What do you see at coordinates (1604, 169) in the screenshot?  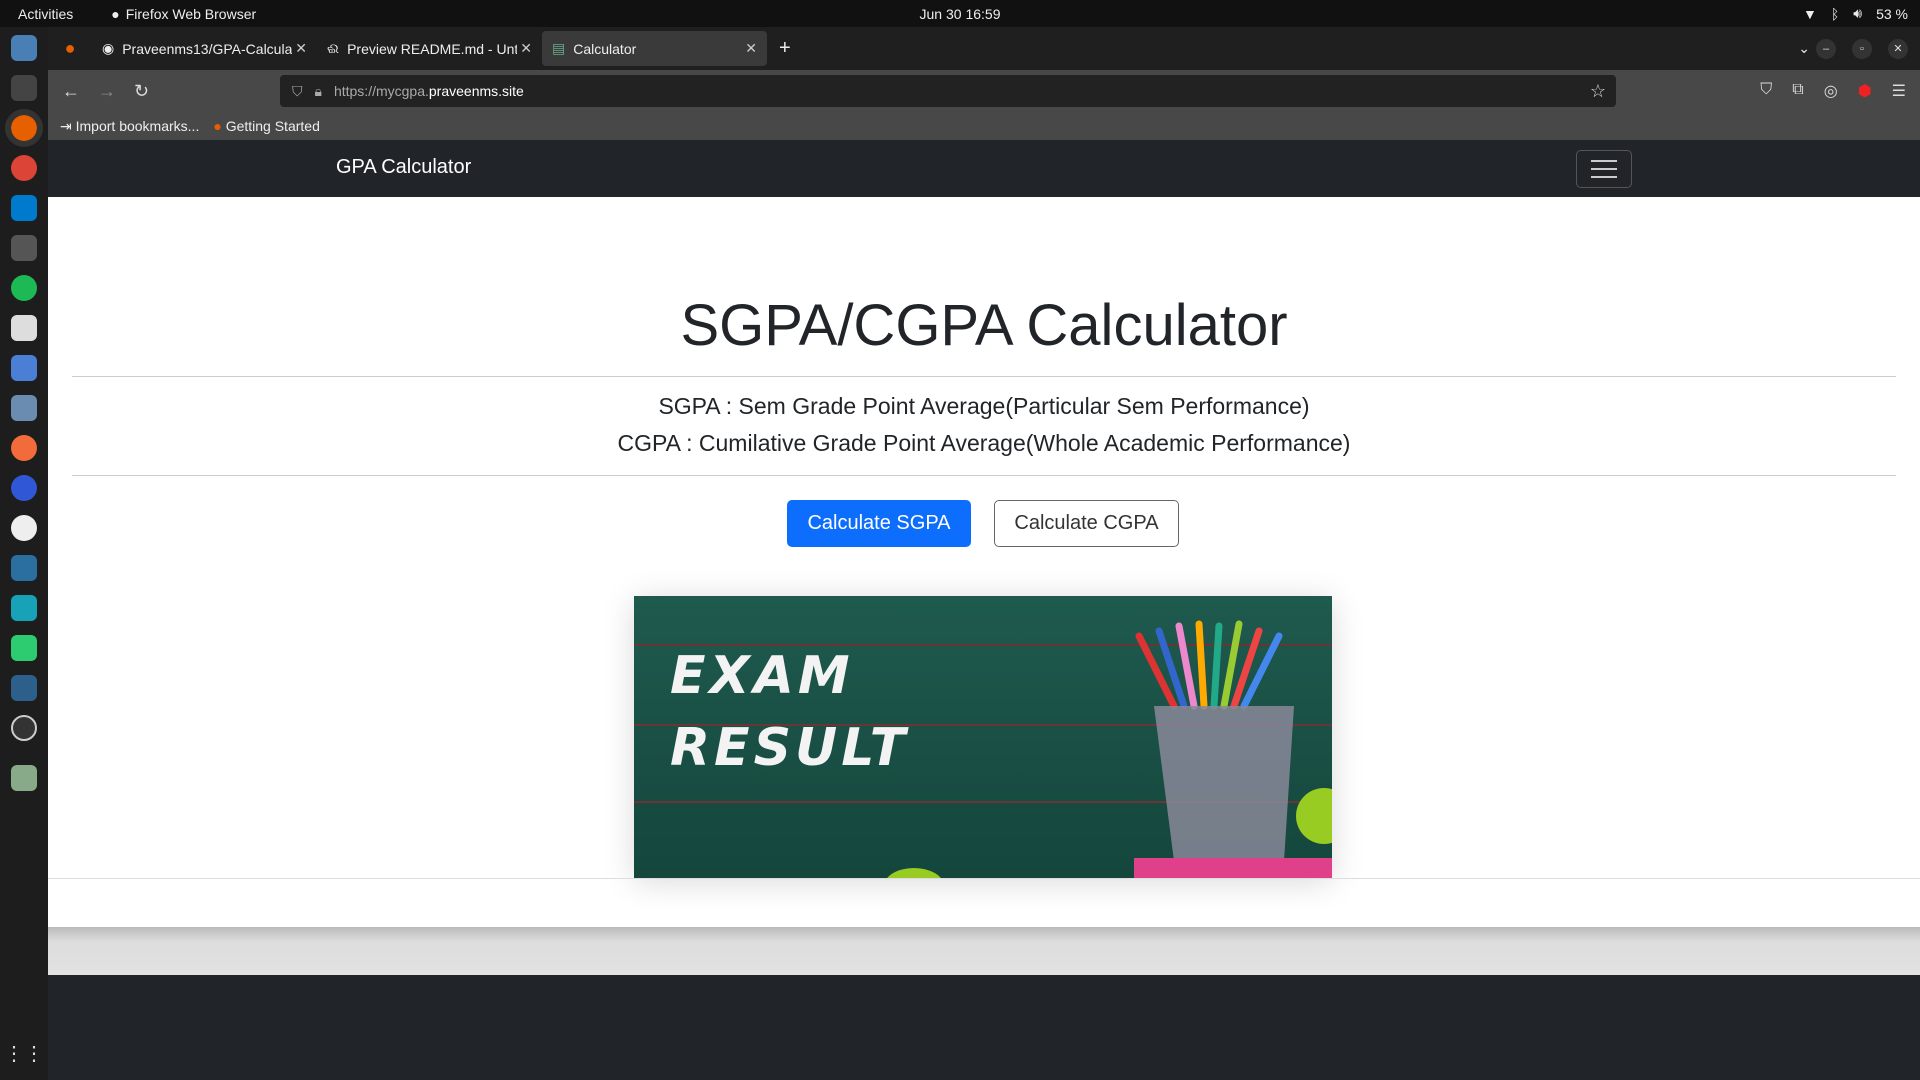 I see `navbar-toggler` at bounding box center [1604, 169].